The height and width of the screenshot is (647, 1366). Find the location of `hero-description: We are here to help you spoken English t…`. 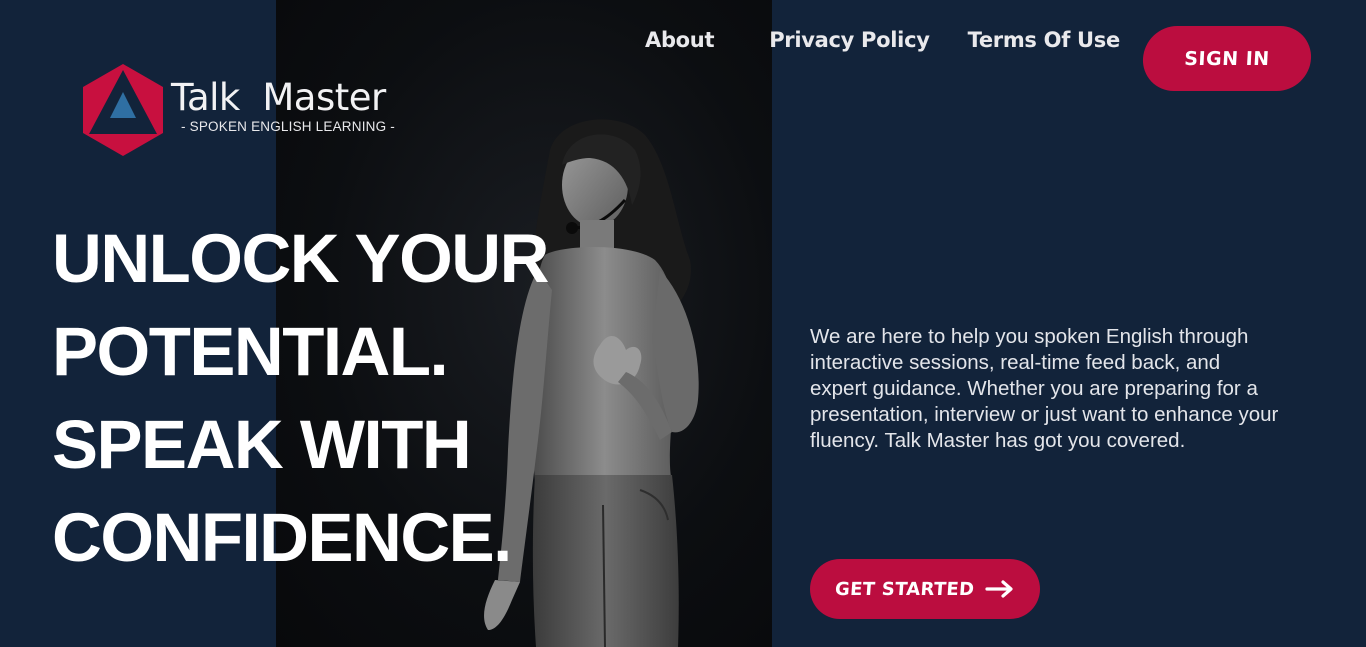

hero-description: We are here to help you spoken English t… is located at coordinates (1044, 388).